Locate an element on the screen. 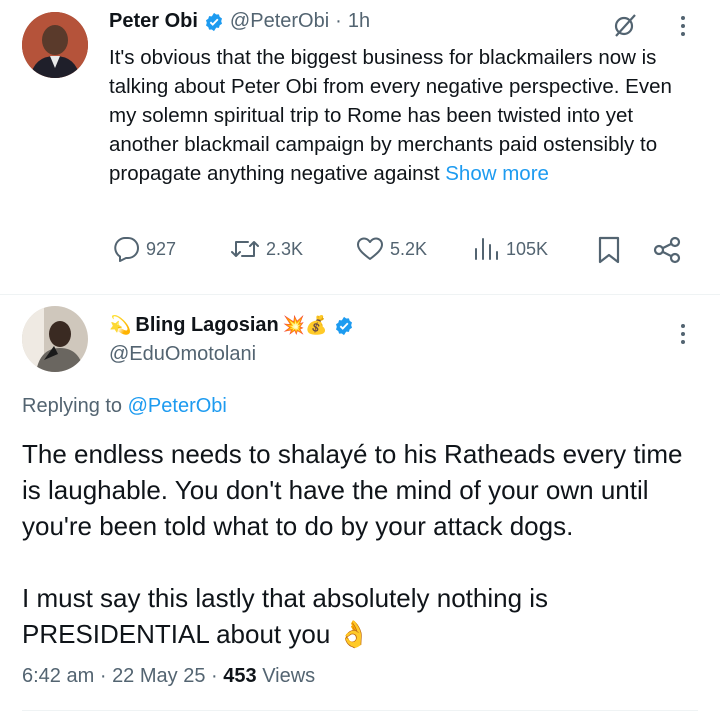 This screenshot has height=716, width=720. verified-badge-icon is located at coordinates (214, 22).